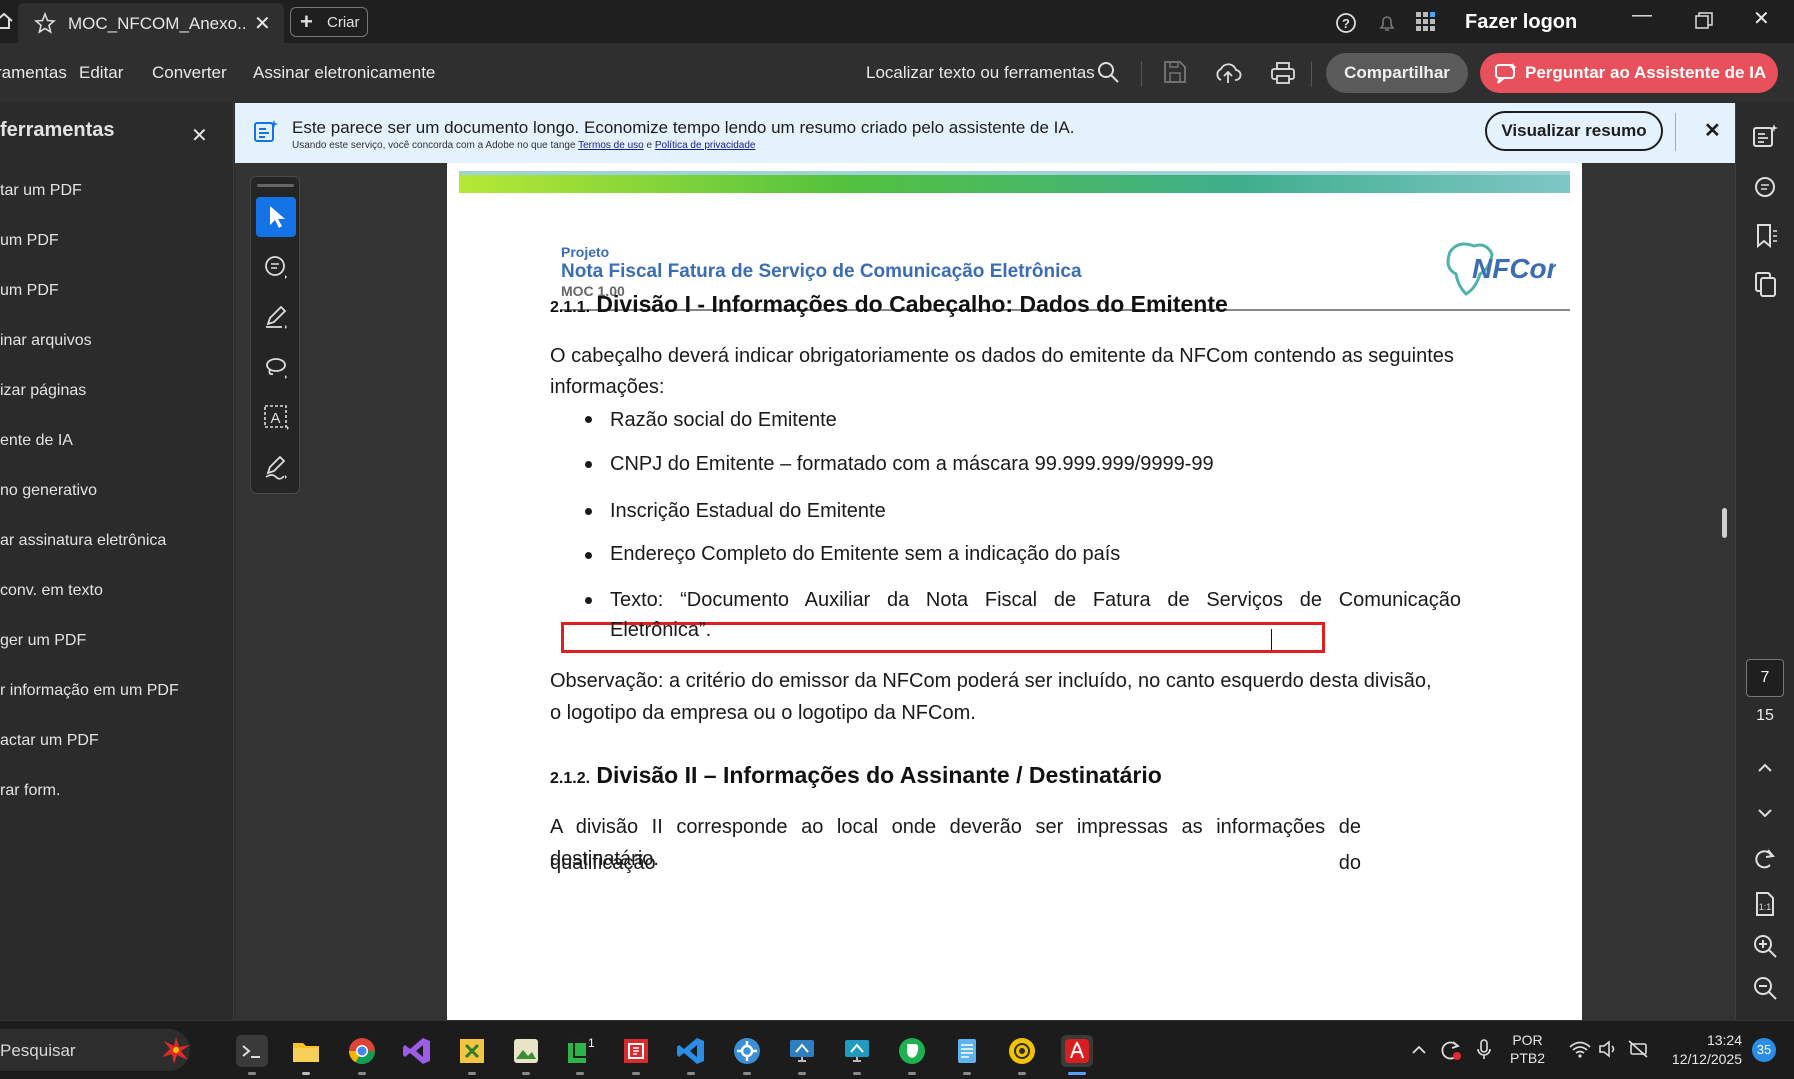 The height and width of the screenshot is (1079, 1794). Describe the element at coordinates (276, 417) in the screenshot. I see `text-tool: A` at that location.